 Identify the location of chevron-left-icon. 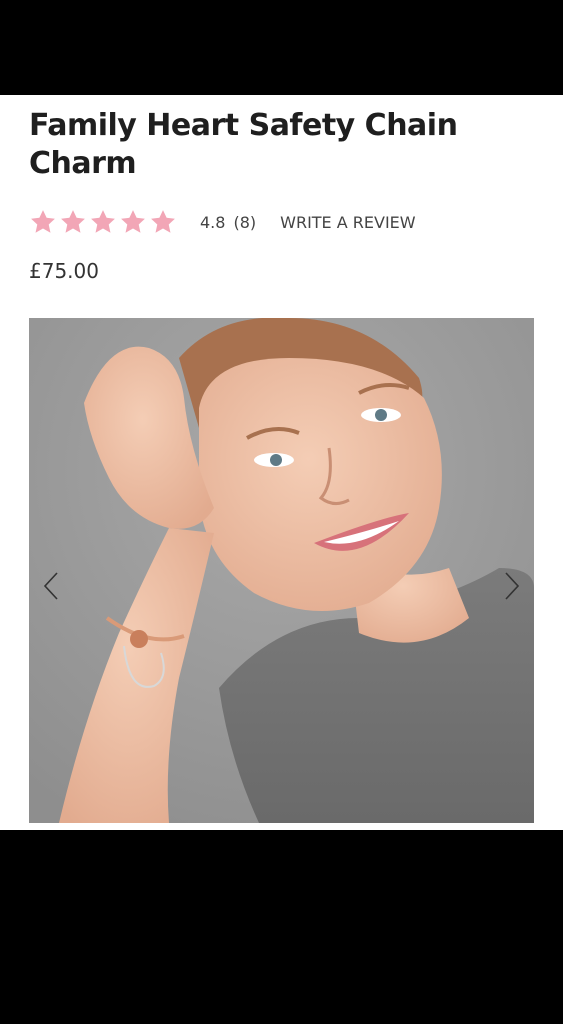
(51, 586).